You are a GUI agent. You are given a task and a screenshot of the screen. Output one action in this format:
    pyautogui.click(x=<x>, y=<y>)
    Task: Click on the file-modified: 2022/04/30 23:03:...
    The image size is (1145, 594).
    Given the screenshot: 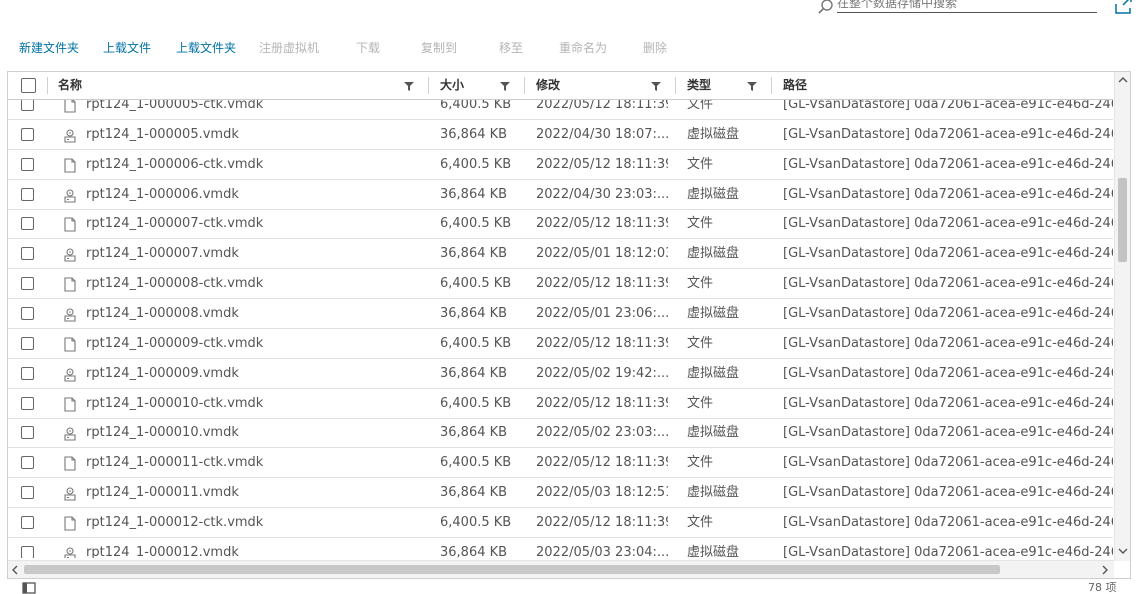 What is the action you would take?
    pyautogui.click(x=602, y=194)
    